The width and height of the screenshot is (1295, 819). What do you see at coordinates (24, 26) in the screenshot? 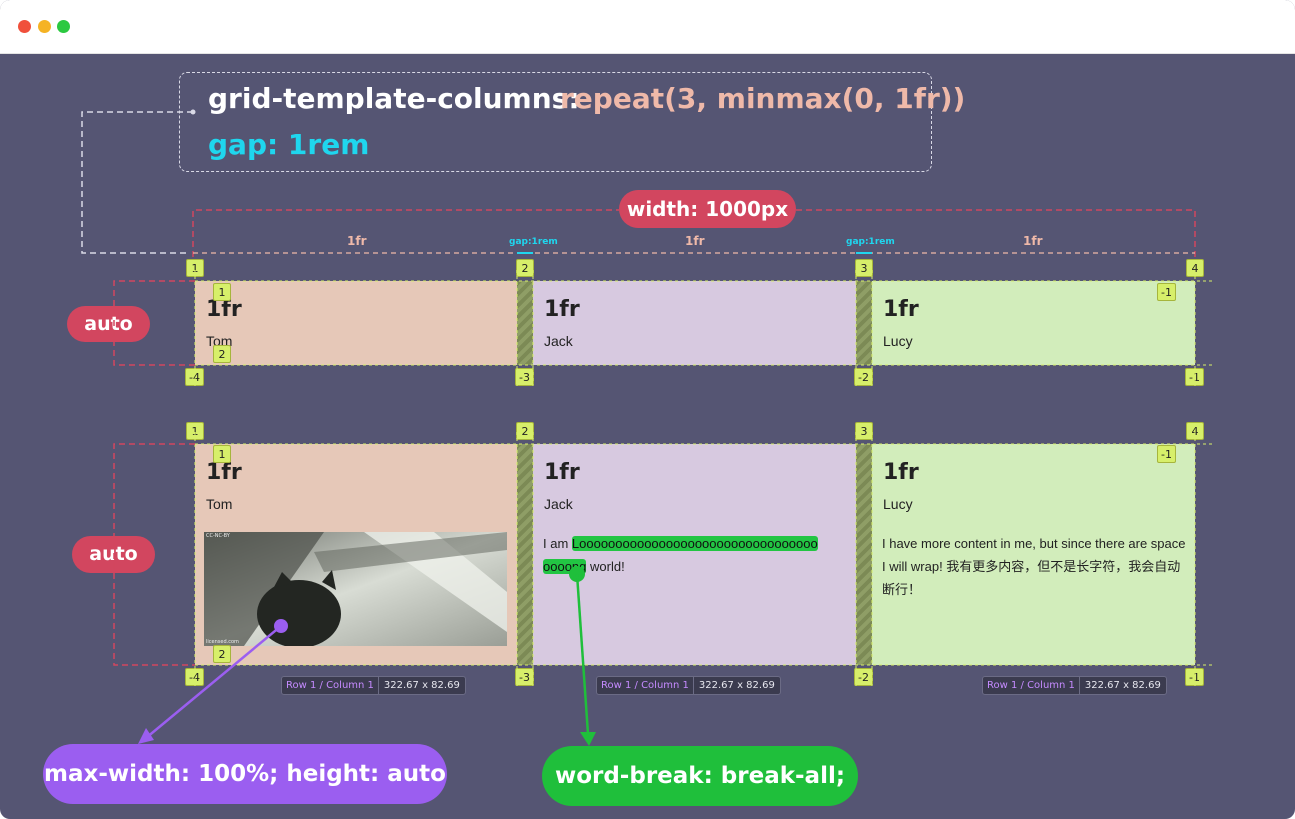
I see `close-window-button` at bounding box center [24, 26].